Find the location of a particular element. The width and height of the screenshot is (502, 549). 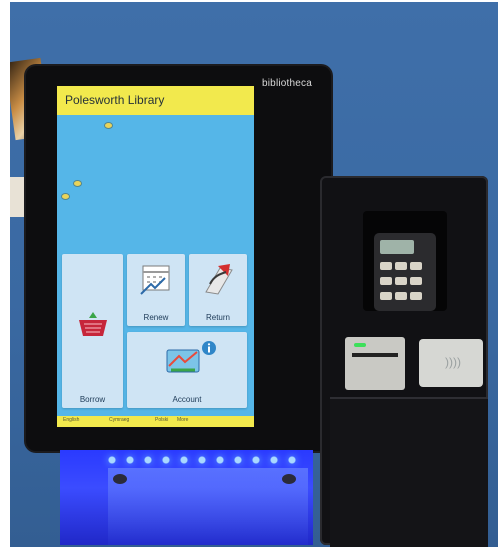

return-icon is located at coordinates (219, 279).